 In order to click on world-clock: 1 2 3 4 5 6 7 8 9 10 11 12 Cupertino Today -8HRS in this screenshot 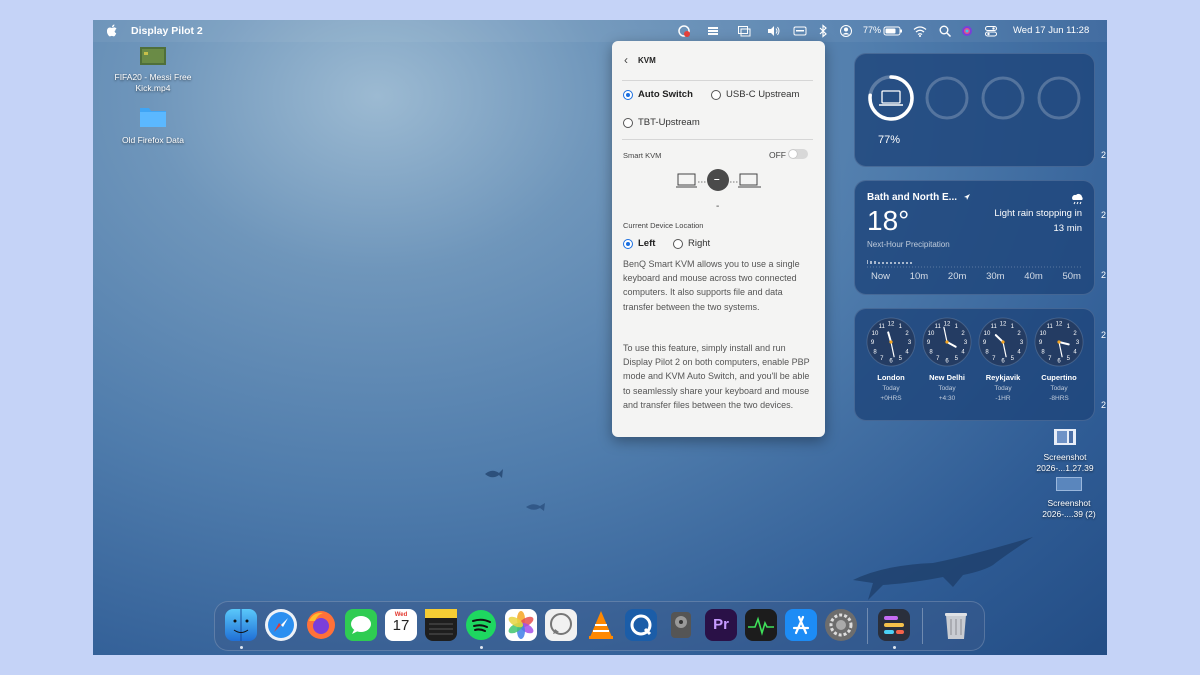, I will do `click(1059, 359)`.